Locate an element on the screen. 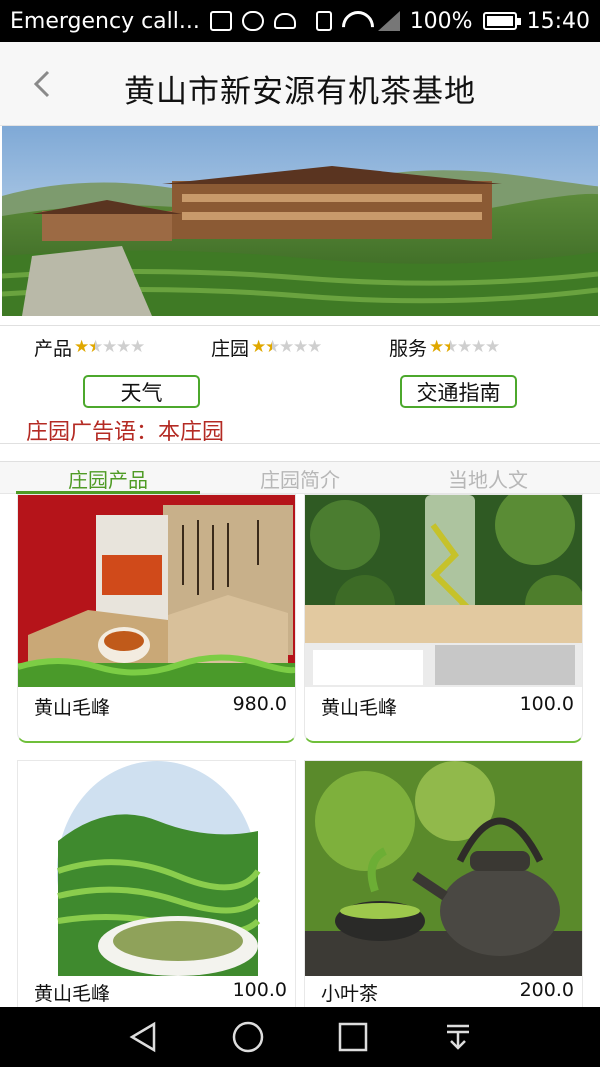 This screenshot has height=1067, width=600. system-nav-bar is located at coordinates (300, 1037).